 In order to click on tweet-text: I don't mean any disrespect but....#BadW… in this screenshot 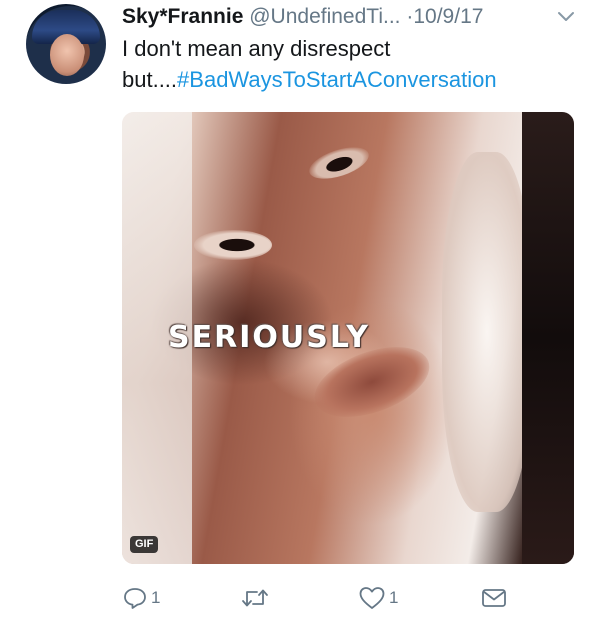, I will do `click(352, 64)`.